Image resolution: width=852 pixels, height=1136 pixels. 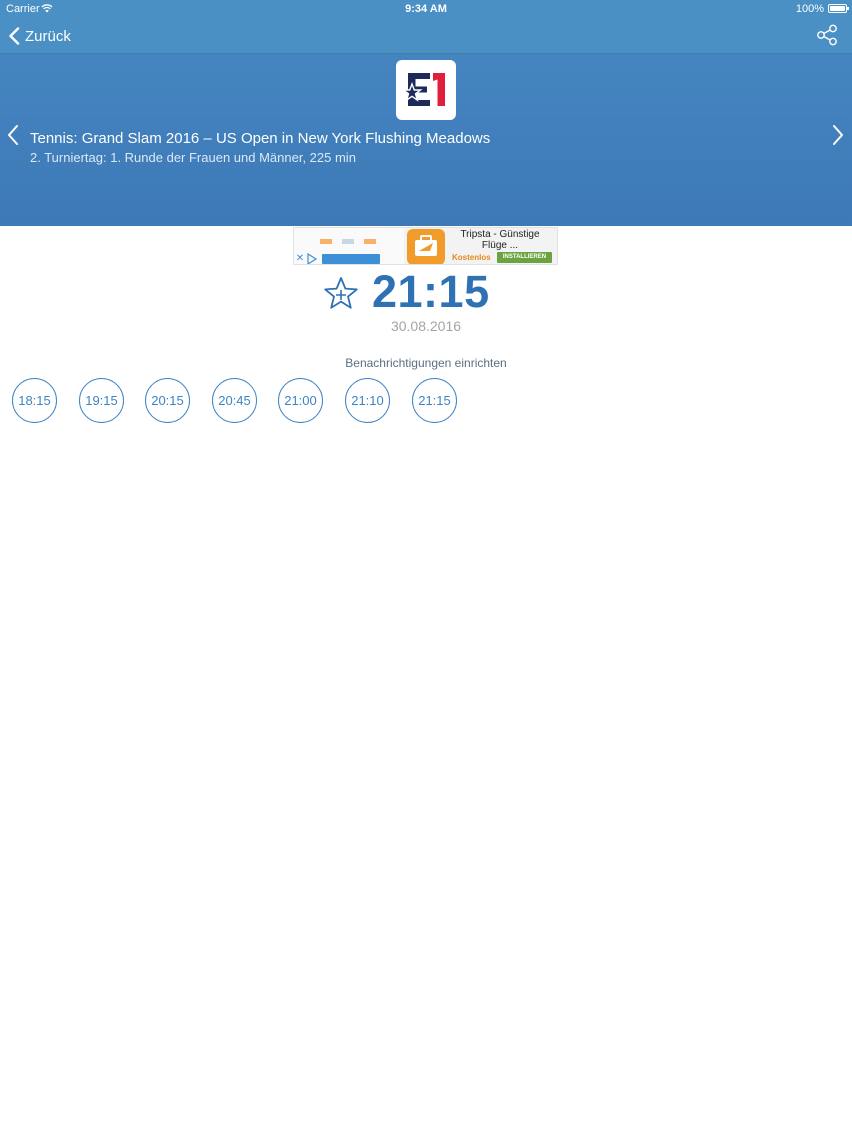 What do you see at coordinates (101, 400) in the screenshot?
I see `reminder-time-button: 19:15` at bounding box center [101, 400].